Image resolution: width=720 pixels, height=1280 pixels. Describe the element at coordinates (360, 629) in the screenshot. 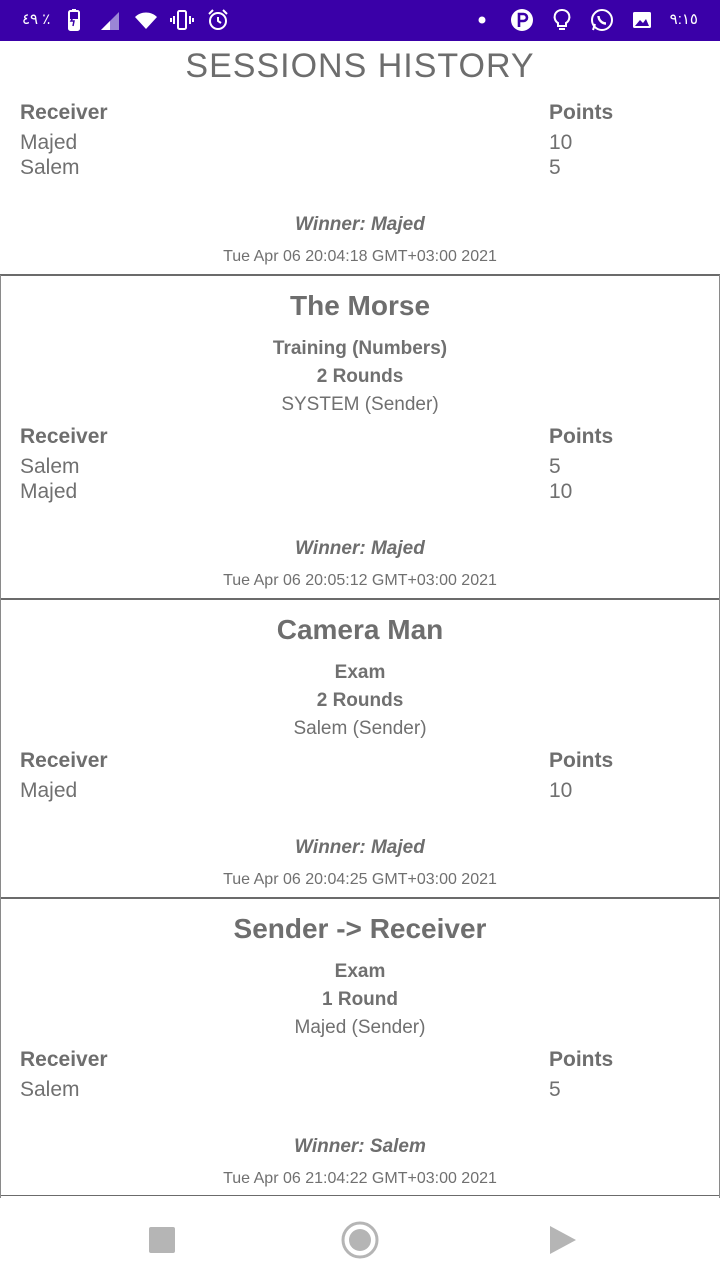

I see `session-title: Camera Man` at that location.